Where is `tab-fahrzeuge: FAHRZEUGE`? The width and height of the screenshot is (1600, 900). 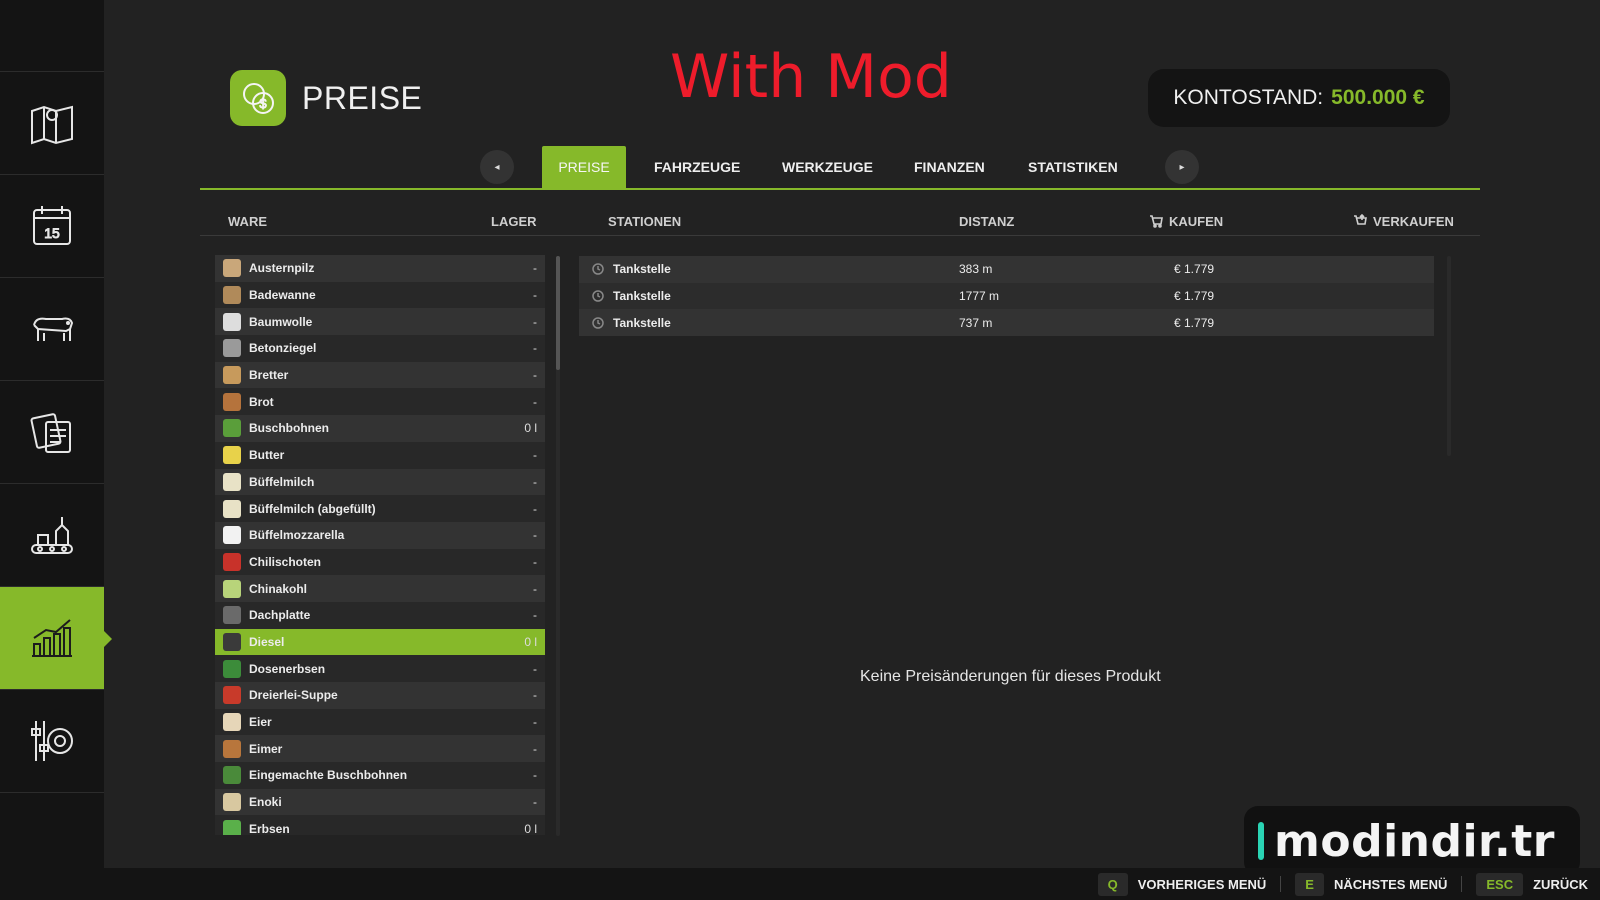 tab-fahrzeuge: FAHRZEUGE is located at coordinates (697, 167).